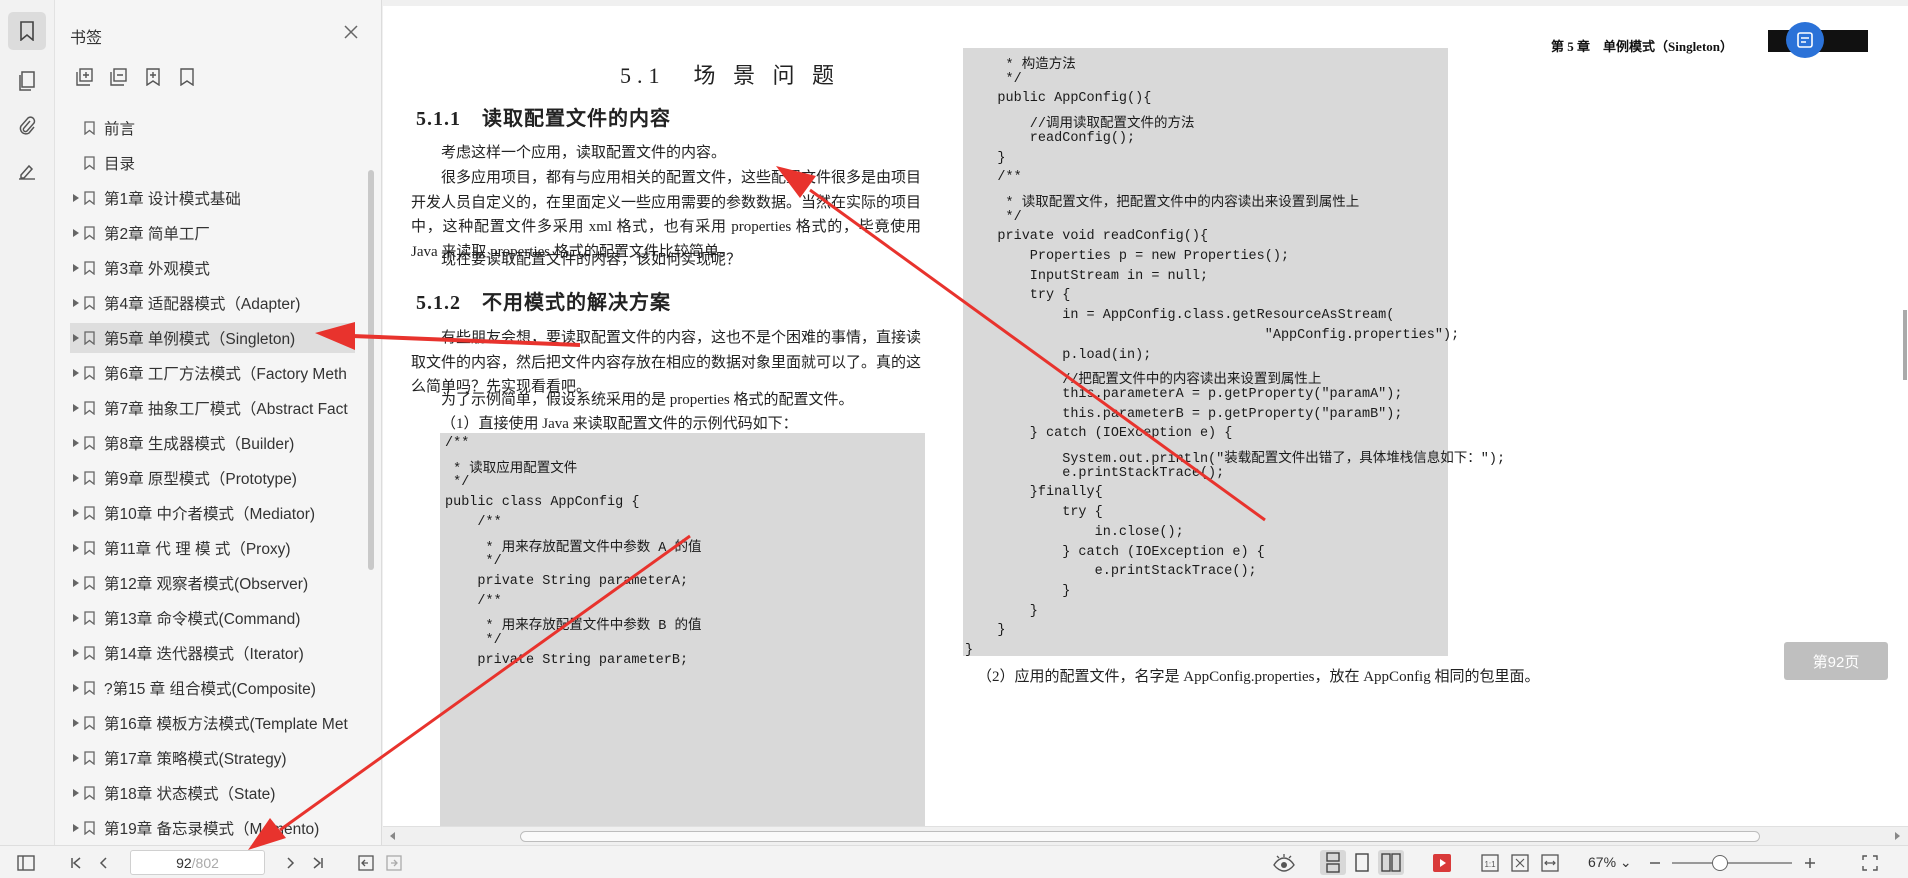  I want to click on bookmark-item-row: 目录, so click(219, 163).